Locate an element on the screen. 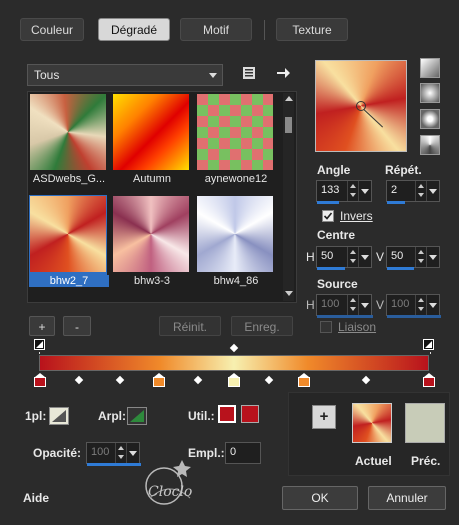  thumb-caption: bhw3-3 is located at coordinates (152, 281).